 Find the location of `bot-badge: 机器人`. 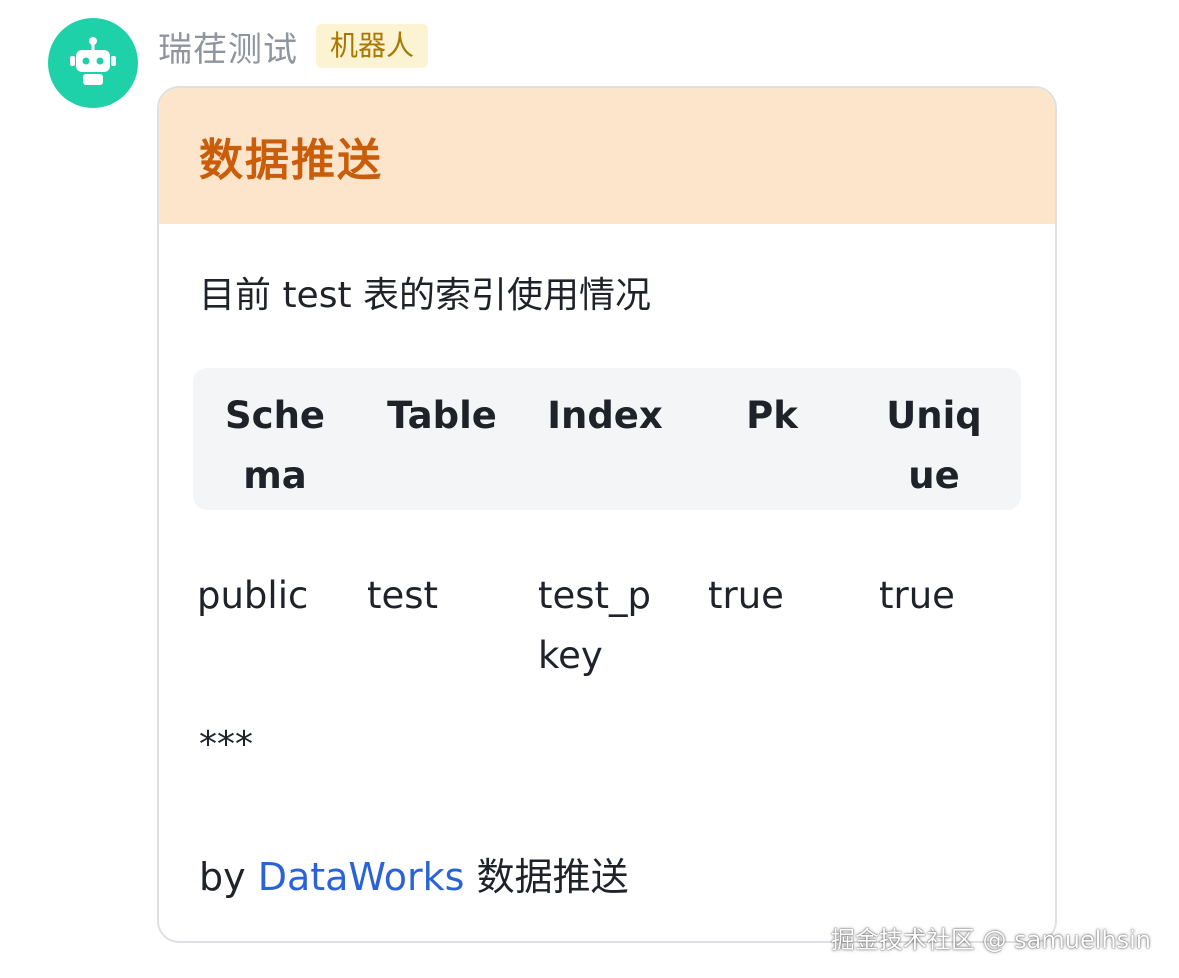

bot-badge: 机器人 is located at coordinates (372, 46).